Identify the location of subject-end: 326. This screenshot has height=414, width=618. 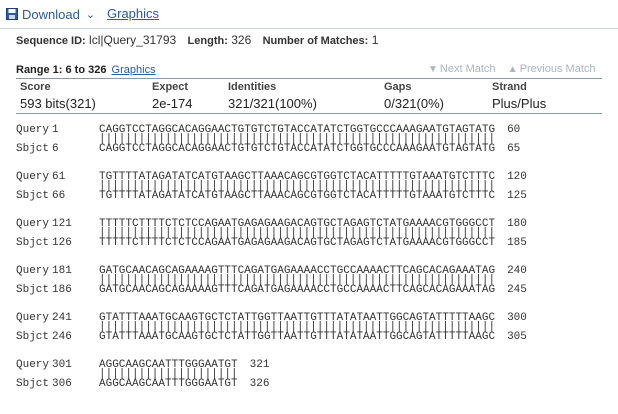
(259, 384).